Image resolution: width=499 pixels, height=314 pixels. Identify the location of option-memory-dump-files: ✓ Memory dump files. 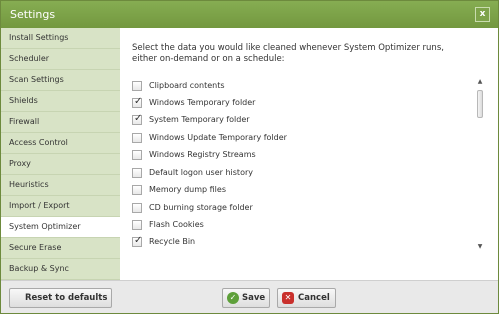
(282, 190).